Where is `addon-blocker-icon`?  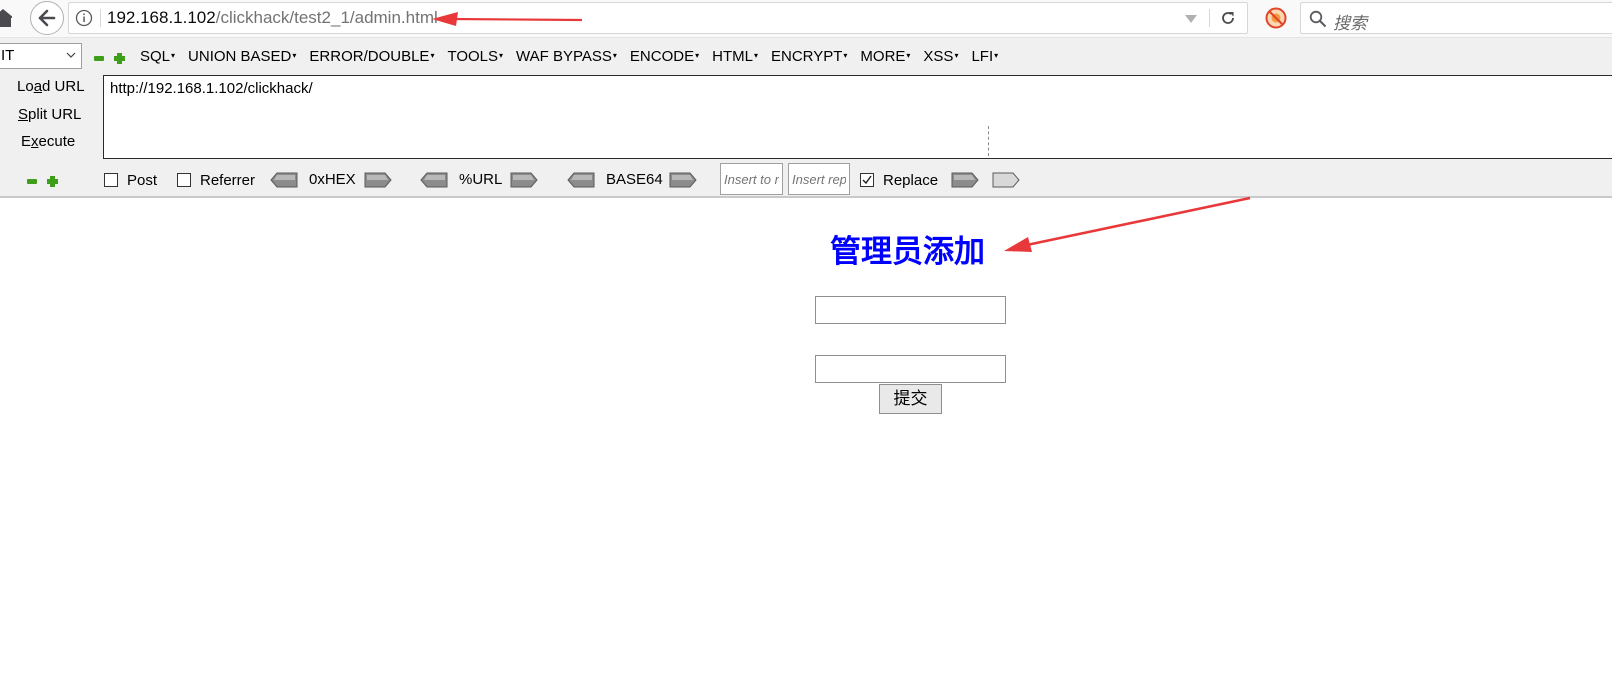 addon-blocker-icon is located at coordinates (1276, 18).